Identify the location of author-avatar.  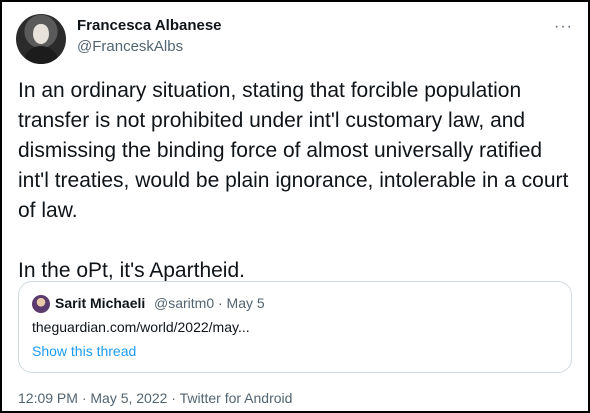
(41, 39).